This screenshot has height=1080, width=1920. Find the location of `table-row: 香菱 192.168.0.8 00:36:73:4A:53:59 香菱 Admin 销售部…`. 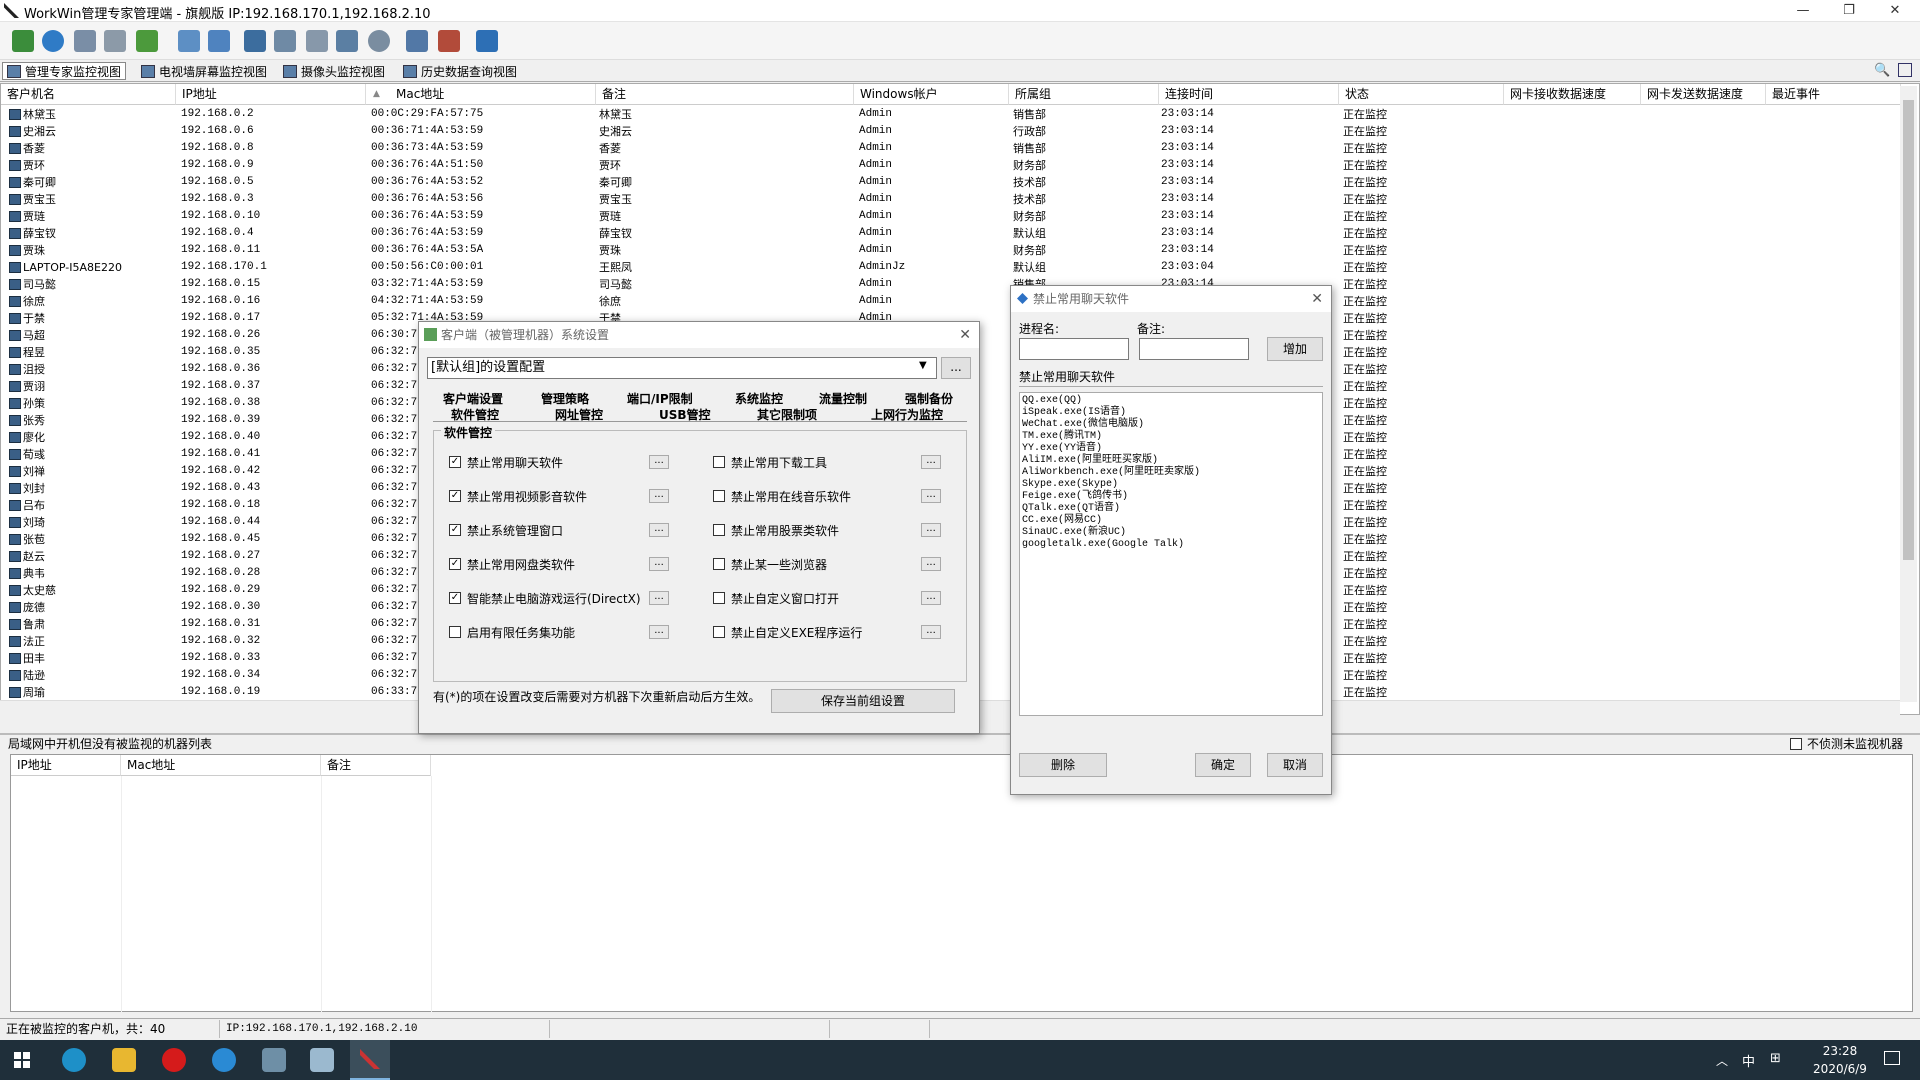

table-row: 香菱 192.168.0.8 00:36:73:4A:53:59 香菱 Admin 销售部… is located at coordinates (951, 148).